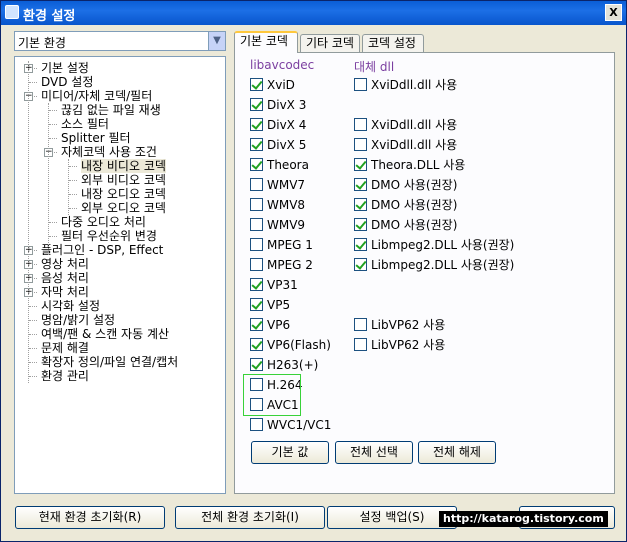  Describe the element at coordinates (65, 264) in the screenshot. I see `tree-item: 영상 처리` at that location.